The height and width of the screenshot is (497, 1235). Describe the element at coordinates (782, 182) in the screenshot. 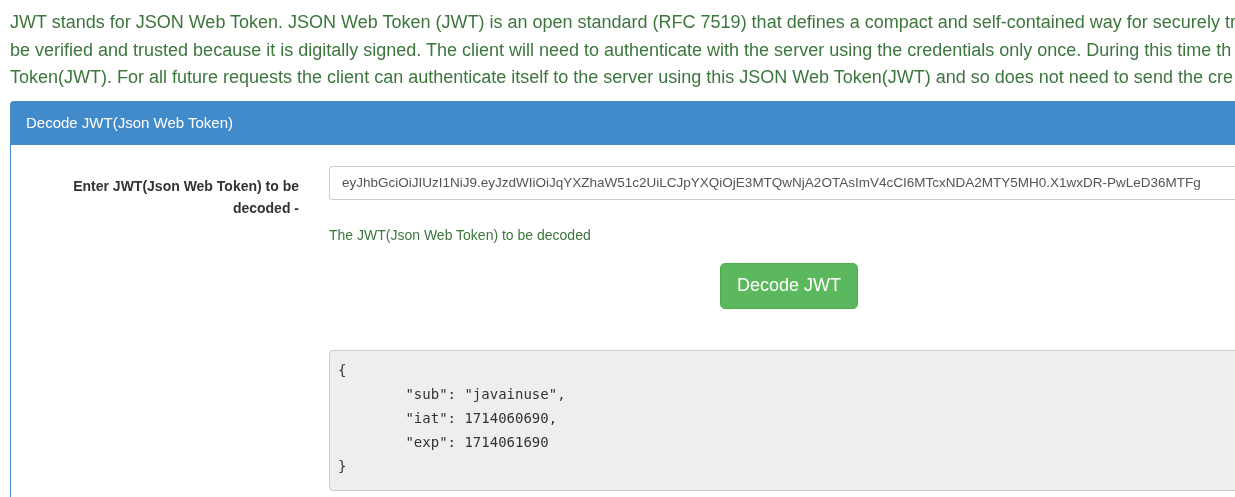

I see `token-input-field: eyJhbGciOiJIUzI1NiJ9.eyJzdWIiOiJqYXZhaW51c2UiLCJpYXQiOjE3MTQwNjA2OTAsImV4cCI6MTcxNDA2MTY5MH0.X1wxDR-PwLeD36MTFg` at that location.